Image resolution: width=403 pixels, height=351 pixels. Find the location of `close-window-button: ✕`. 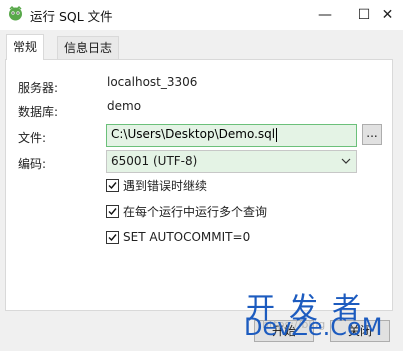

close-window-button: ✕ is located at coordinates (387, 15).